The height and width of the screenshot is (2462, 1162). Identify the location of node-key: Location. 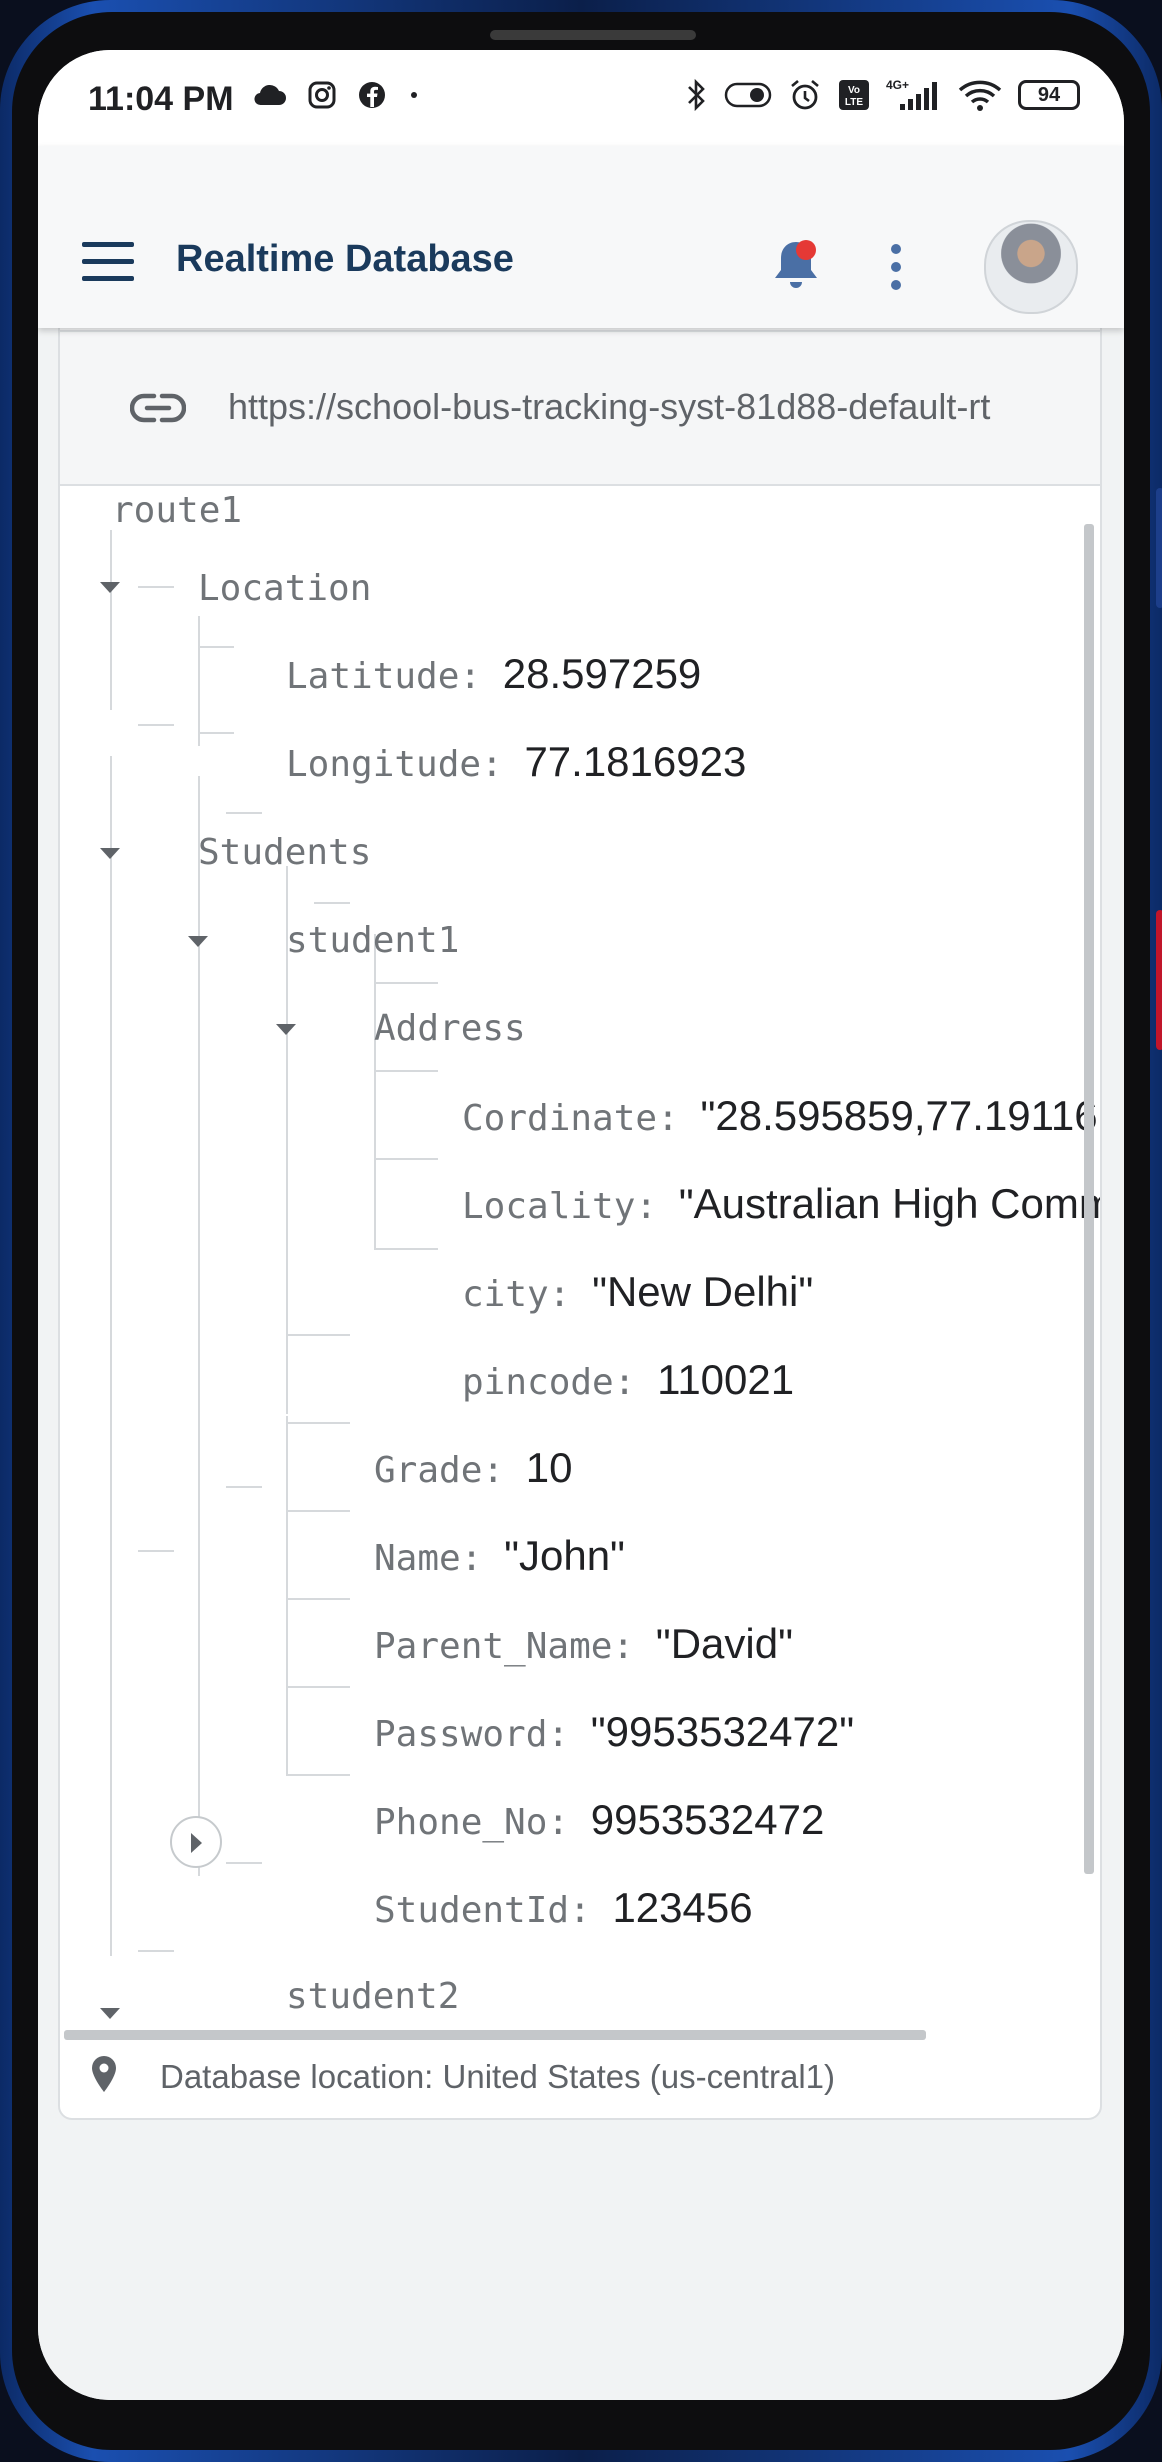
(285, 588).